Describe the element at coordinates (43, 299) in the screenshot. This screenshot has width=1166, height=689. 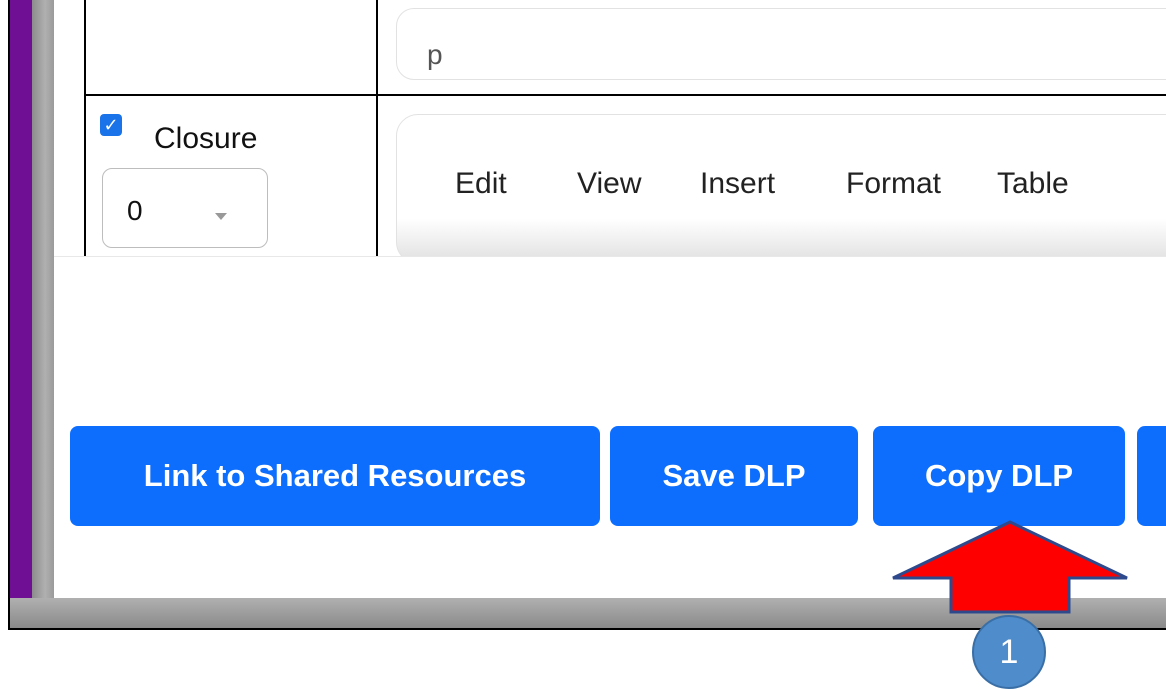
I see `sidebar-shadow-strip` at that location.